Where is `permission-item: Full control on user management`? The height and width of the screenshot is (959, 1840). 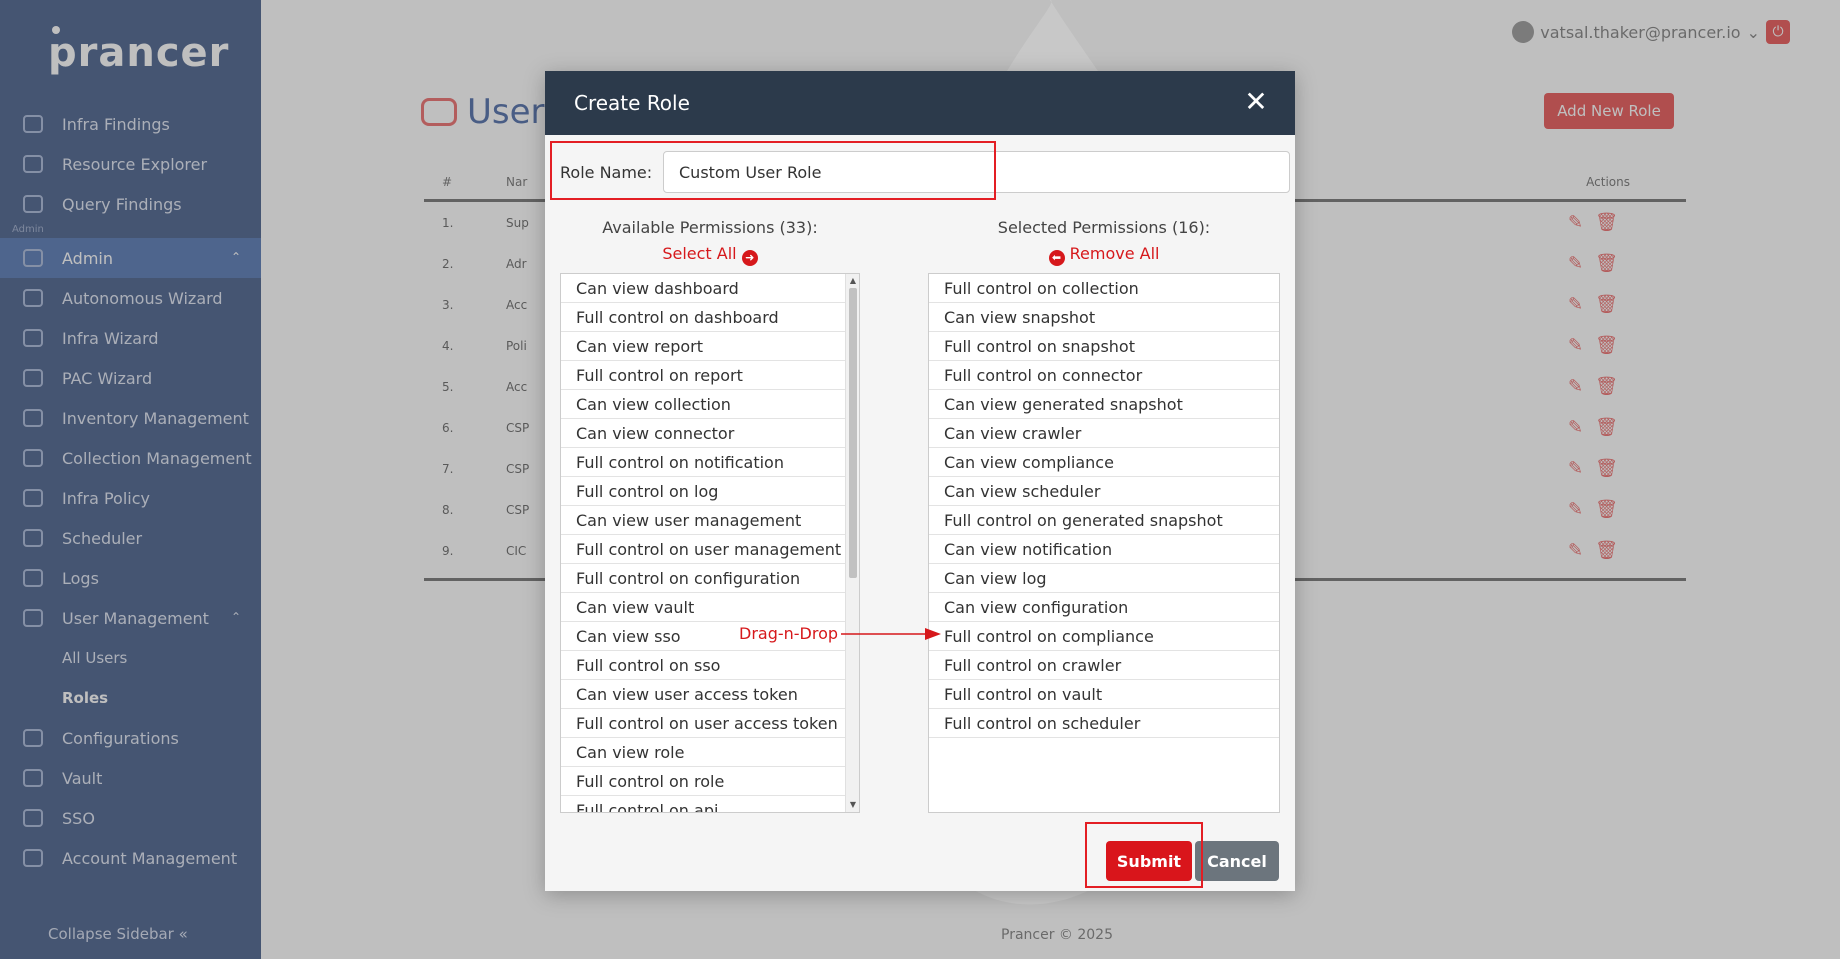 permission-item: Full control on user management is located at coordinates (703, 549).